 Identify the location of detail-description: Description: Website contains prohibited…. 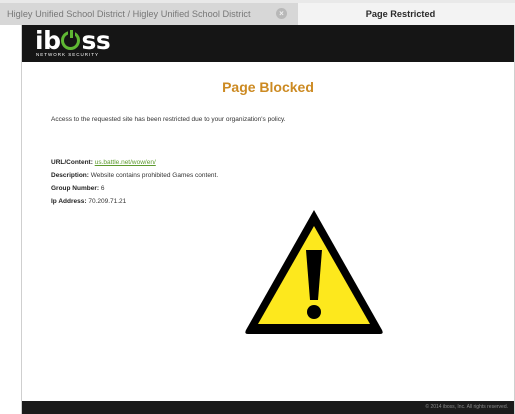
(135, 175).